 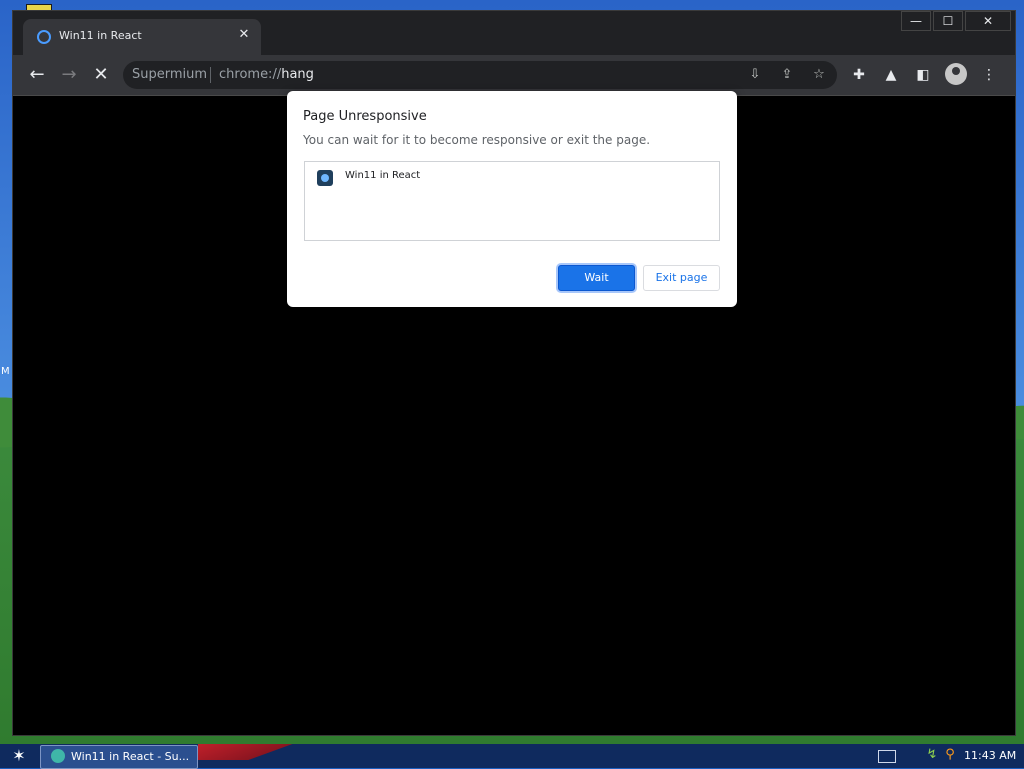 I want to click on tab-win11-in-react: Win11 in React ✕, so click(x=142, y=37).